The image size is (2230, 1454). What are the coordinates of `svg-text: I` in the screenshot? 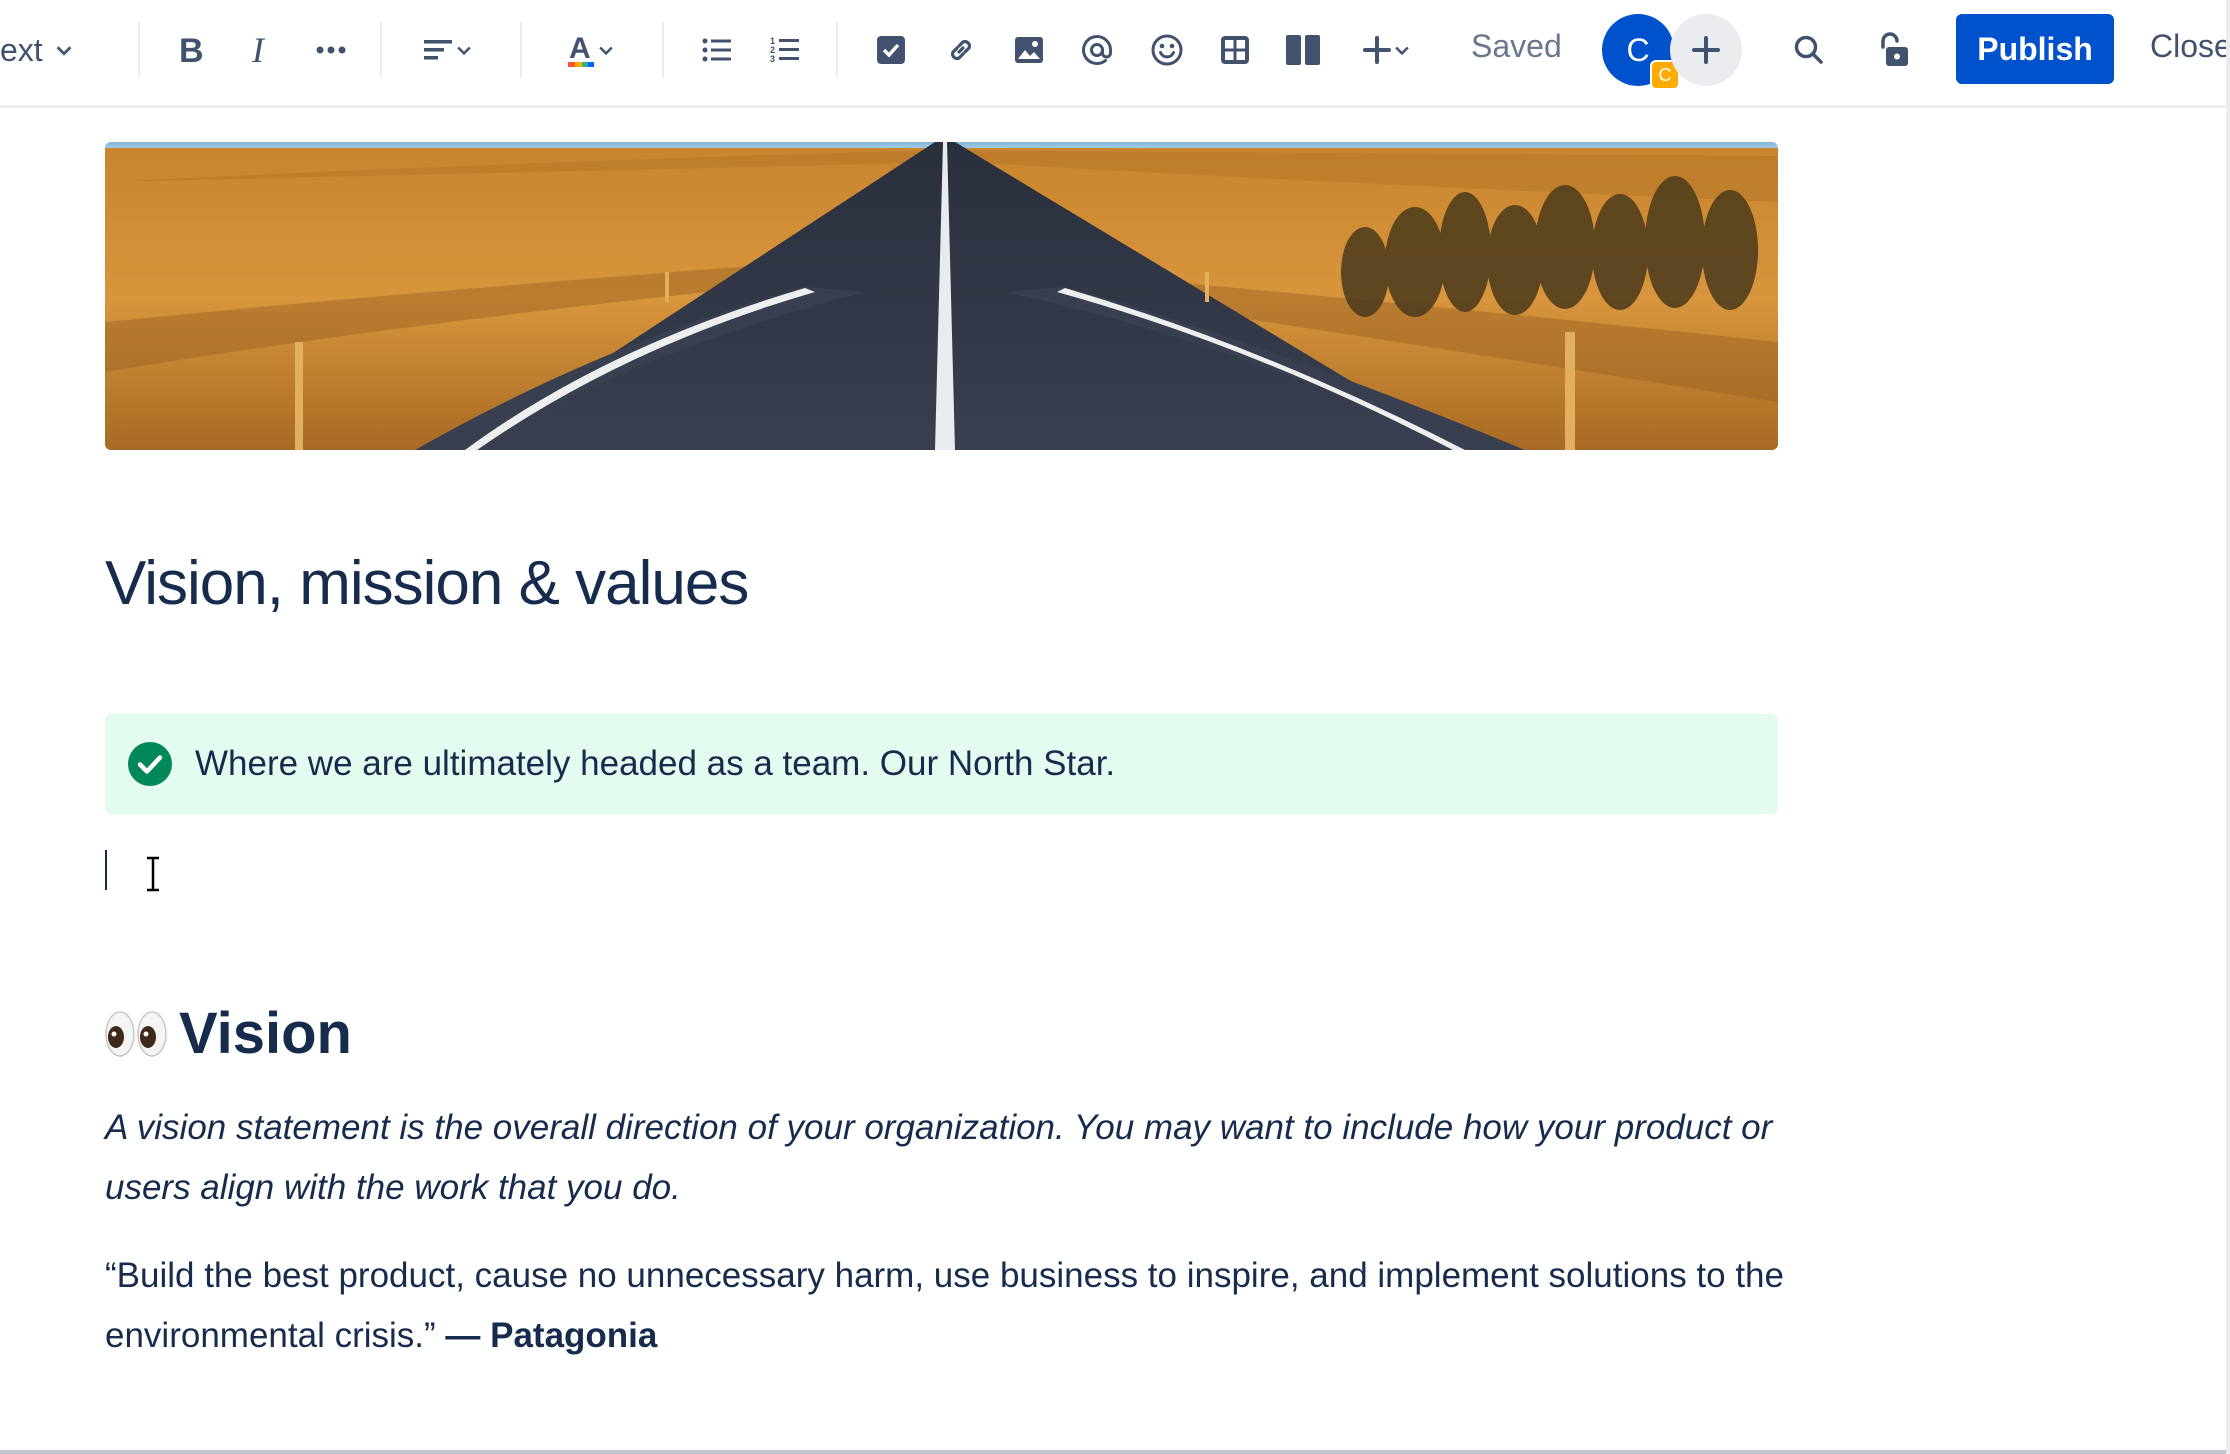 It's located at (258, 50).